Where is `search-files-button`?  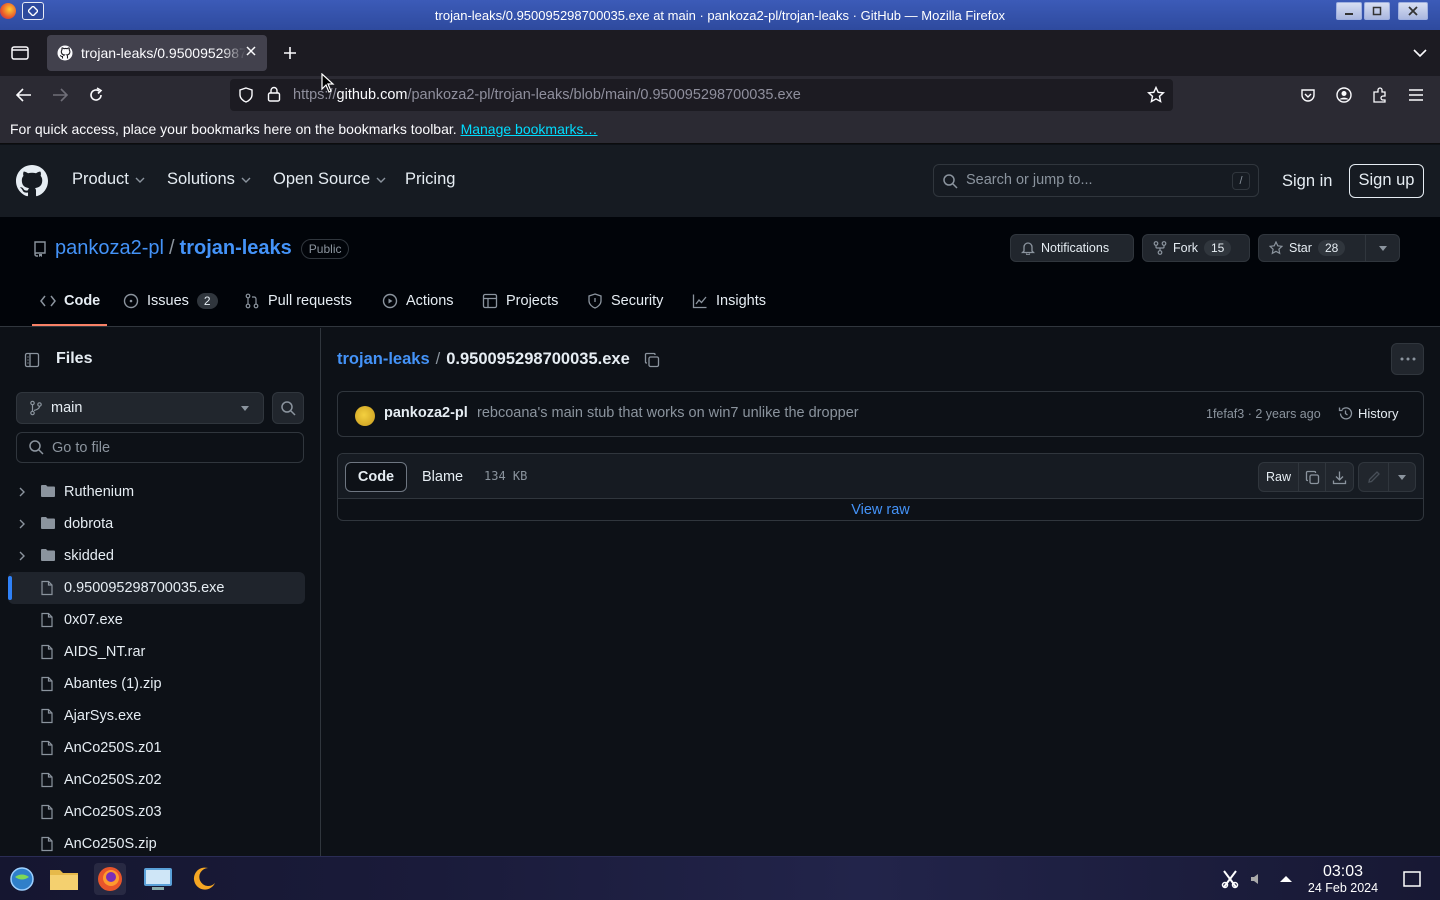 search-files-button is located at coordinates (288, 408).